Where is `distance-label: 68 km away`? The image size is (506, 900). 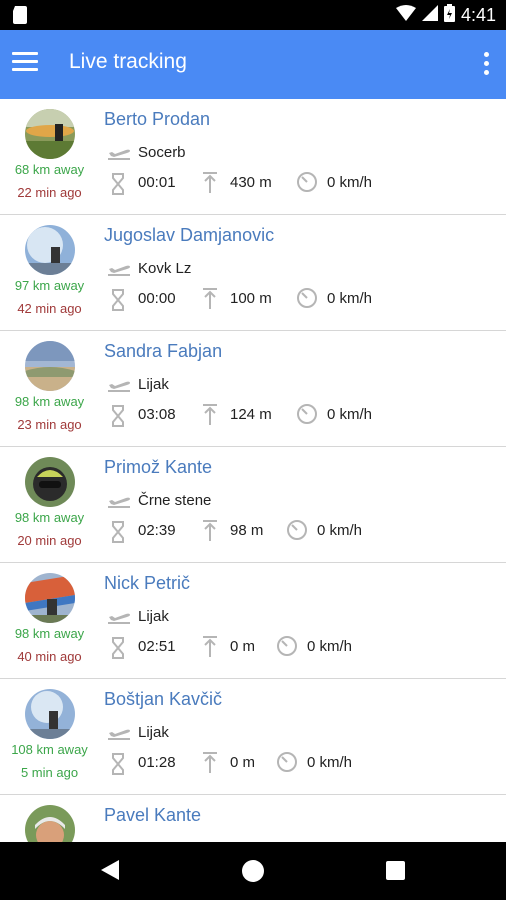 distance-label: 68 km away is located at coordinates (49, 169).